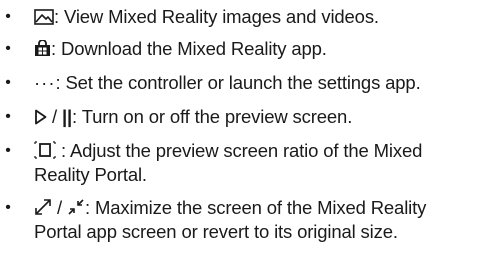 The width and height of the screenshot is (493, 261). What do you see at coordinates (90, 174) in the screenshot?
I see `item-text-line2: Reality Portal.` at bounding box center [90, 174].